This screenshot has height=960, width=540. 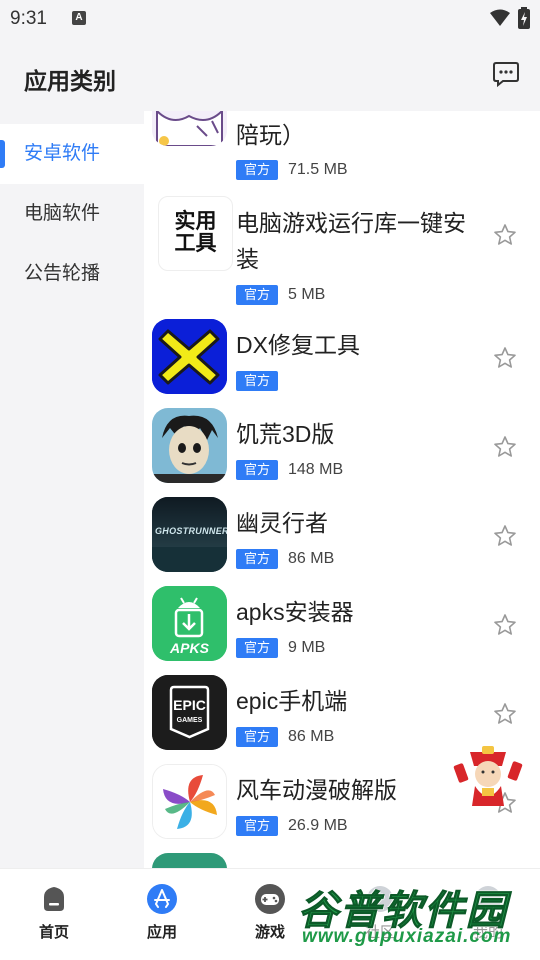 I want to click on sidebar-item-announcements: 公告轮播, so click(x=72, y=274).